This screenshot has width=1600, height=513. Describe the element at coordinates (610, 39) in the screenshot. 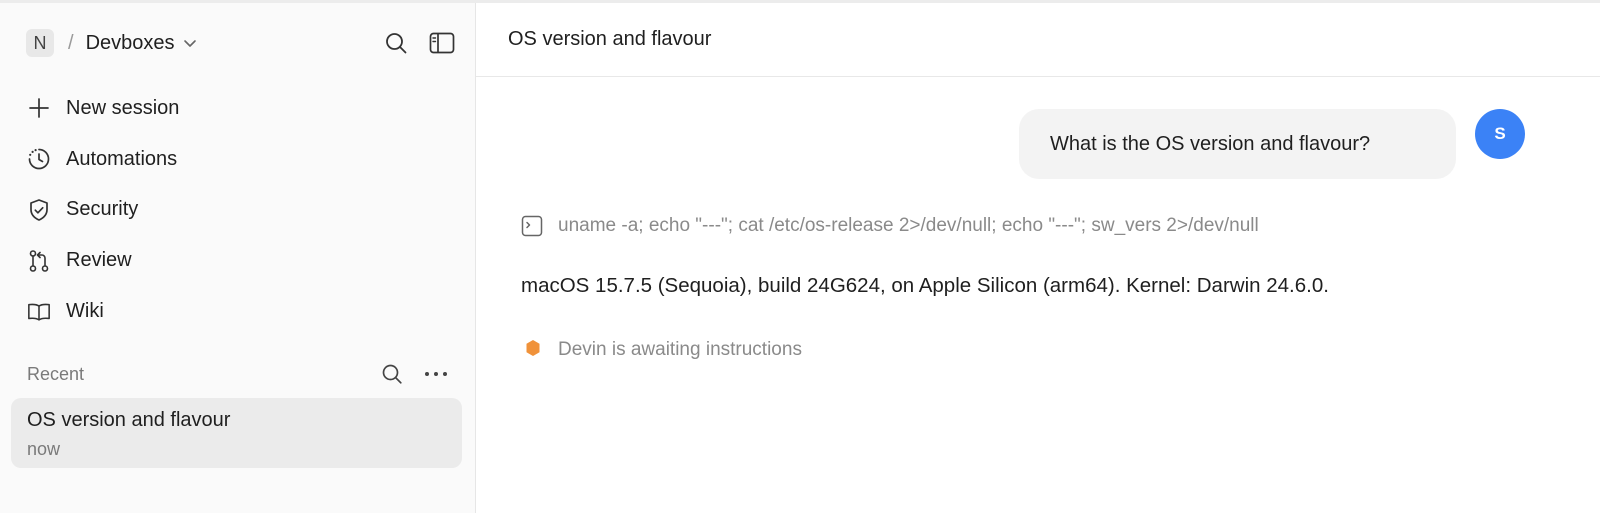

I see `page-title: OS version and flavour` at that location.